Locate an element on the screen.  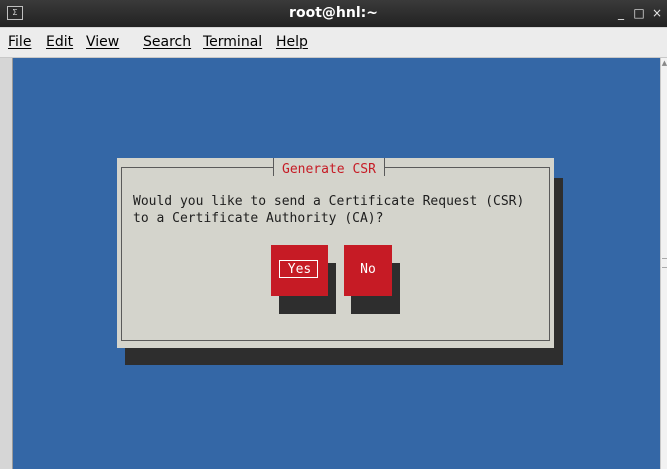
no-button-label: No is located at coordinates (368, 269).